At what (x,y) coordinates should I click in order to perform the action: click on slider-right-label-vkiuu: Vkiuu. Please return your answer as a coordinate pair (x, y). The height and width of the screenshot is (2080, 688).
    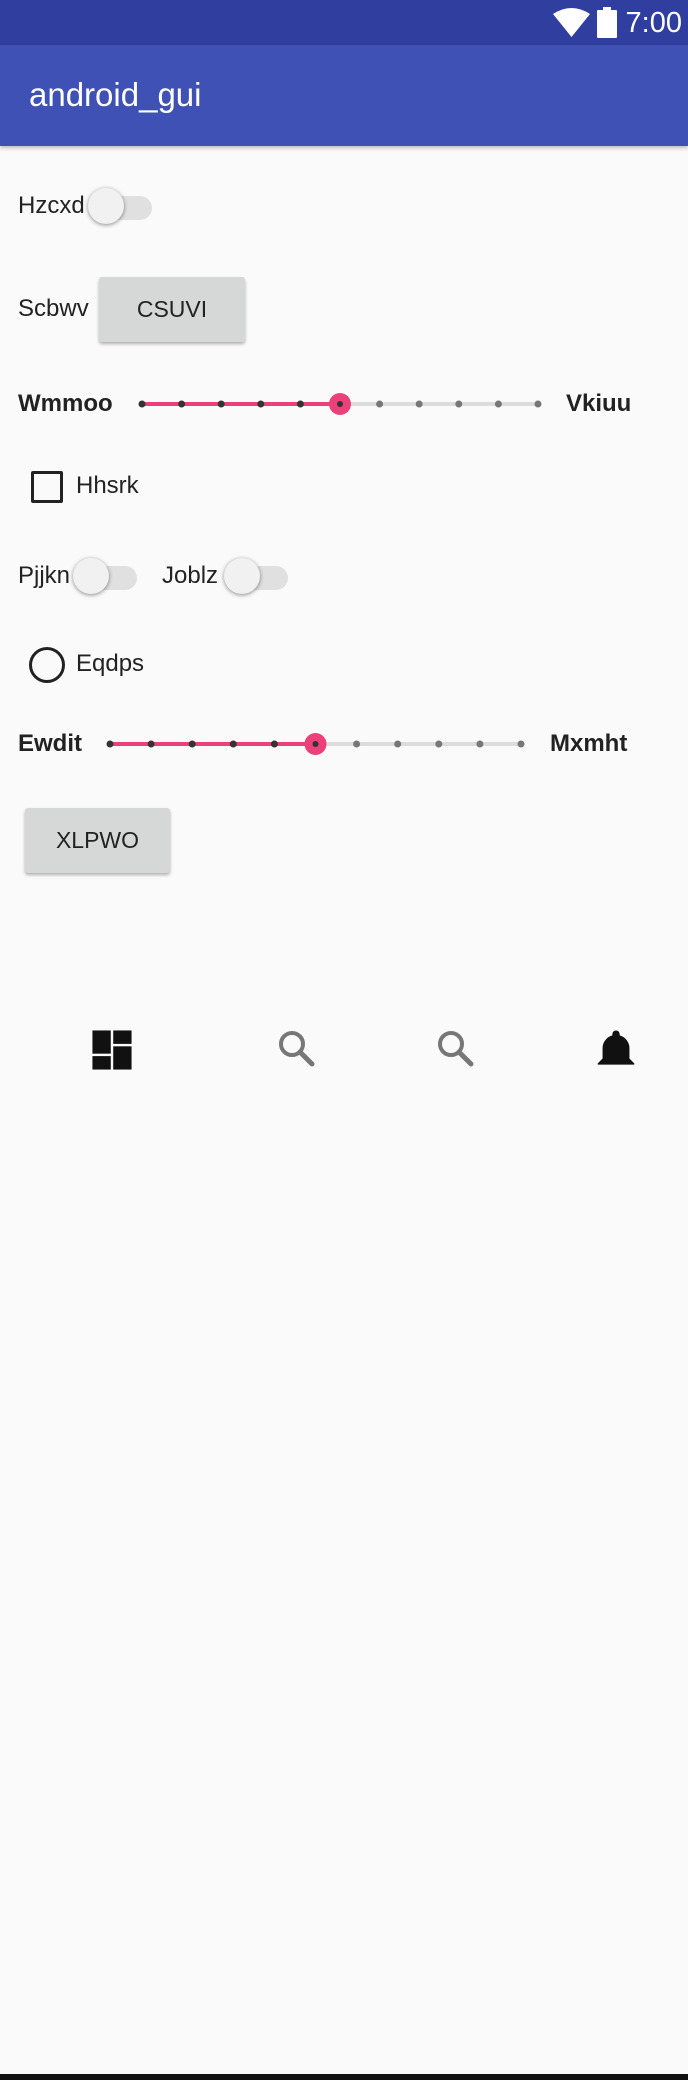
    Looking at the image, I should click on (599, 403).